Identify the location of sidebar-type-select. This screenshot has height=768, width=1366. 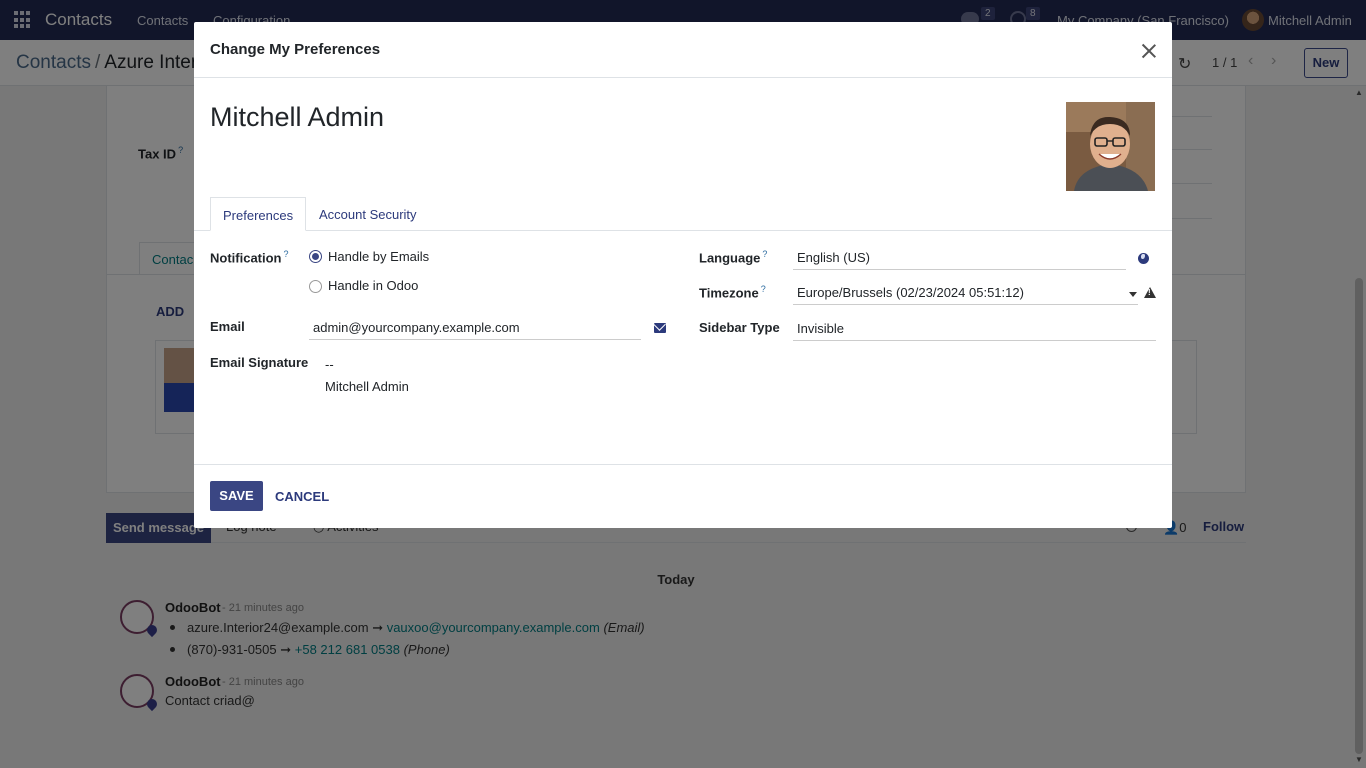
(974, 329).